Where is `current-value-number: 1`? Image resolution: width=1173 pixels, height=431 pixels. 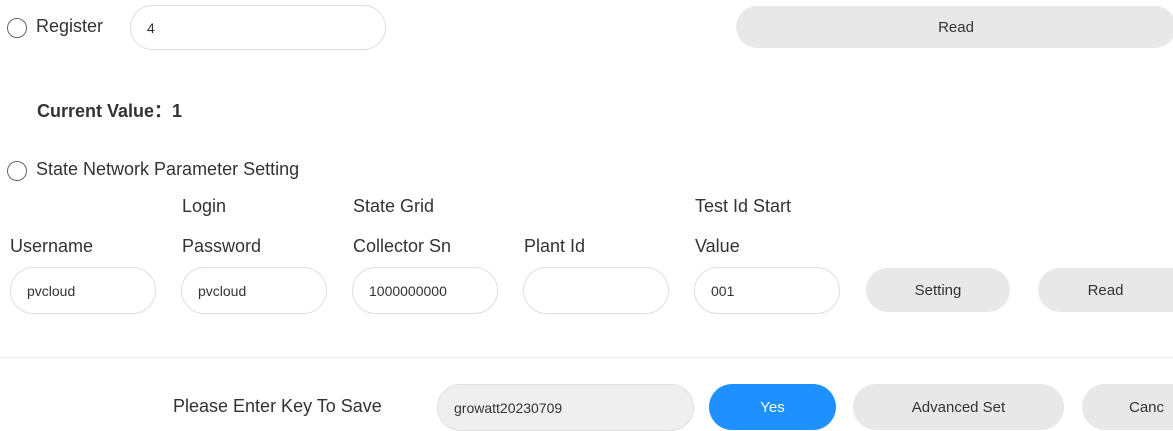
current-value-number: 1 is located at coordinates (177, 111).